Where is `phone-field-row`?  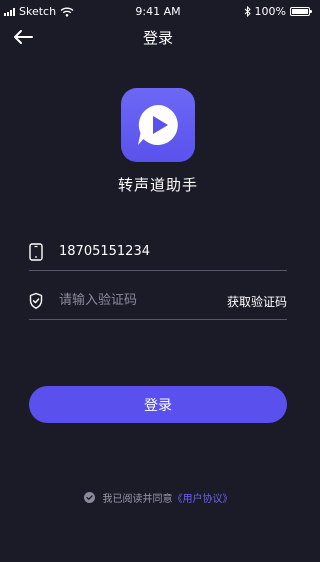 phone-field-row is located at coordinates (158, 252).